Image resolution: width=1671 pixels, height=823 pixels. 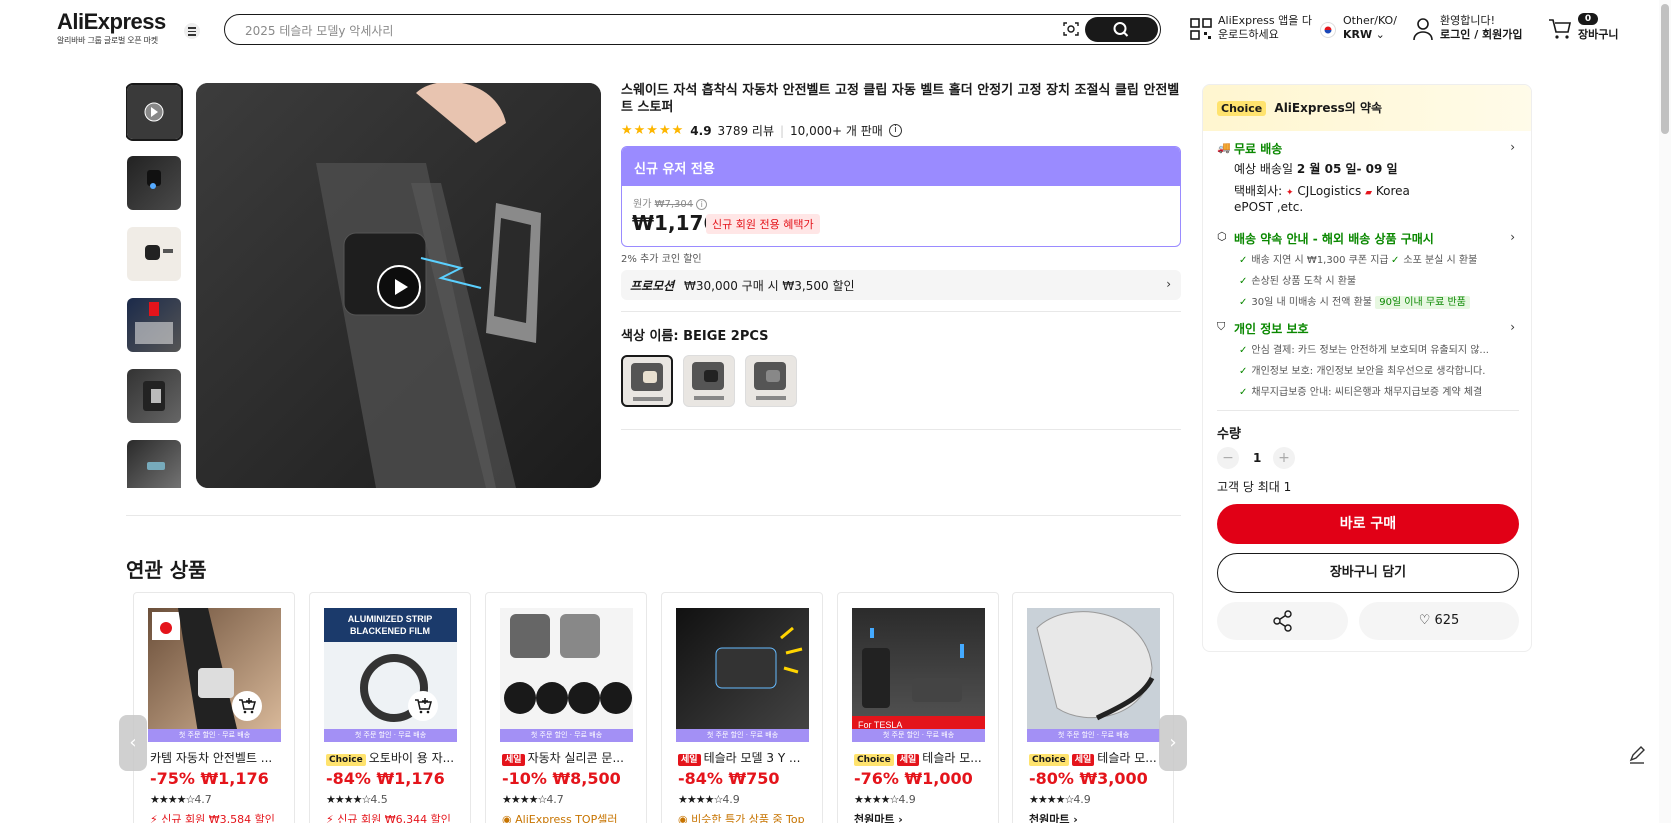 I want to click on quantity-value: 1, so click(x=1257, y=458).